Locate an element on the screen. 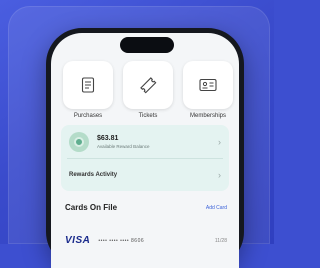  card-number: •••• •••• •••• 8606 is located at coordinates (121, 240).